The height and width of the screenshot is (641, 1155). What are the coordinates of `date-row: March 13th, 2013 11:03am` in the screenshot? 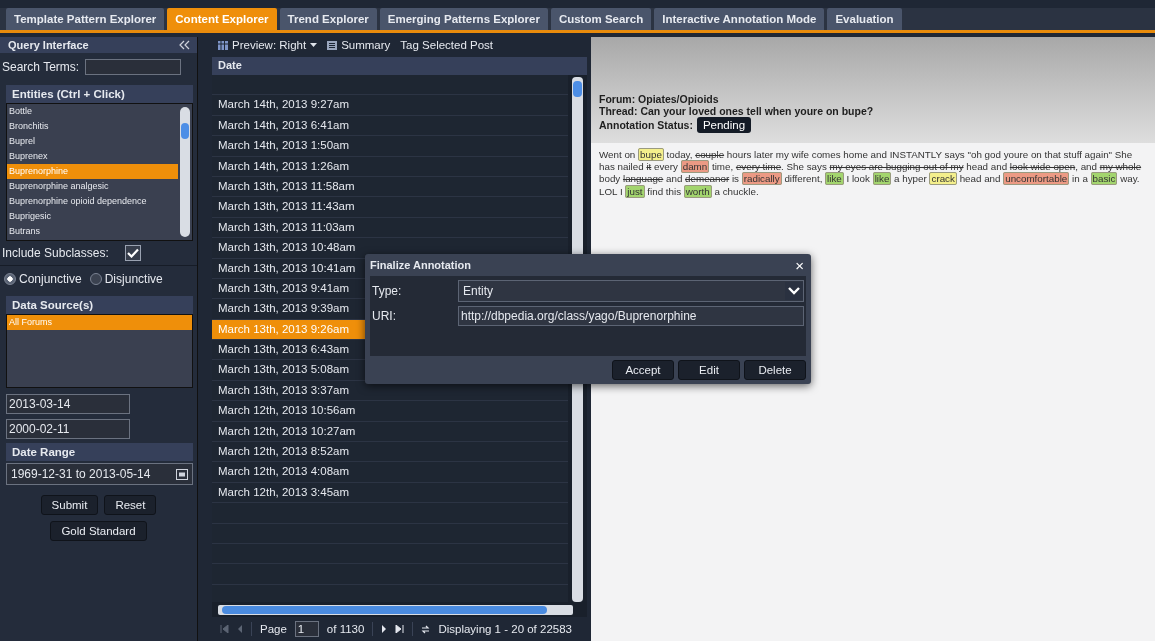 It's located at (390, 228).